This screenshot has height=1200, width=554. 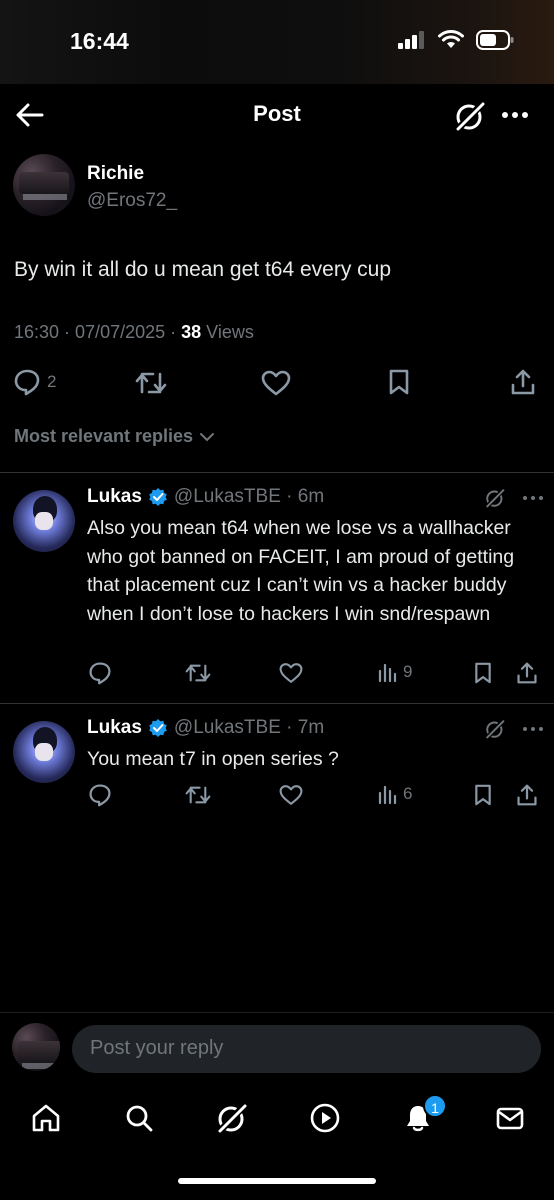 I want to click on home-icon, so click(x=46, y=1118).